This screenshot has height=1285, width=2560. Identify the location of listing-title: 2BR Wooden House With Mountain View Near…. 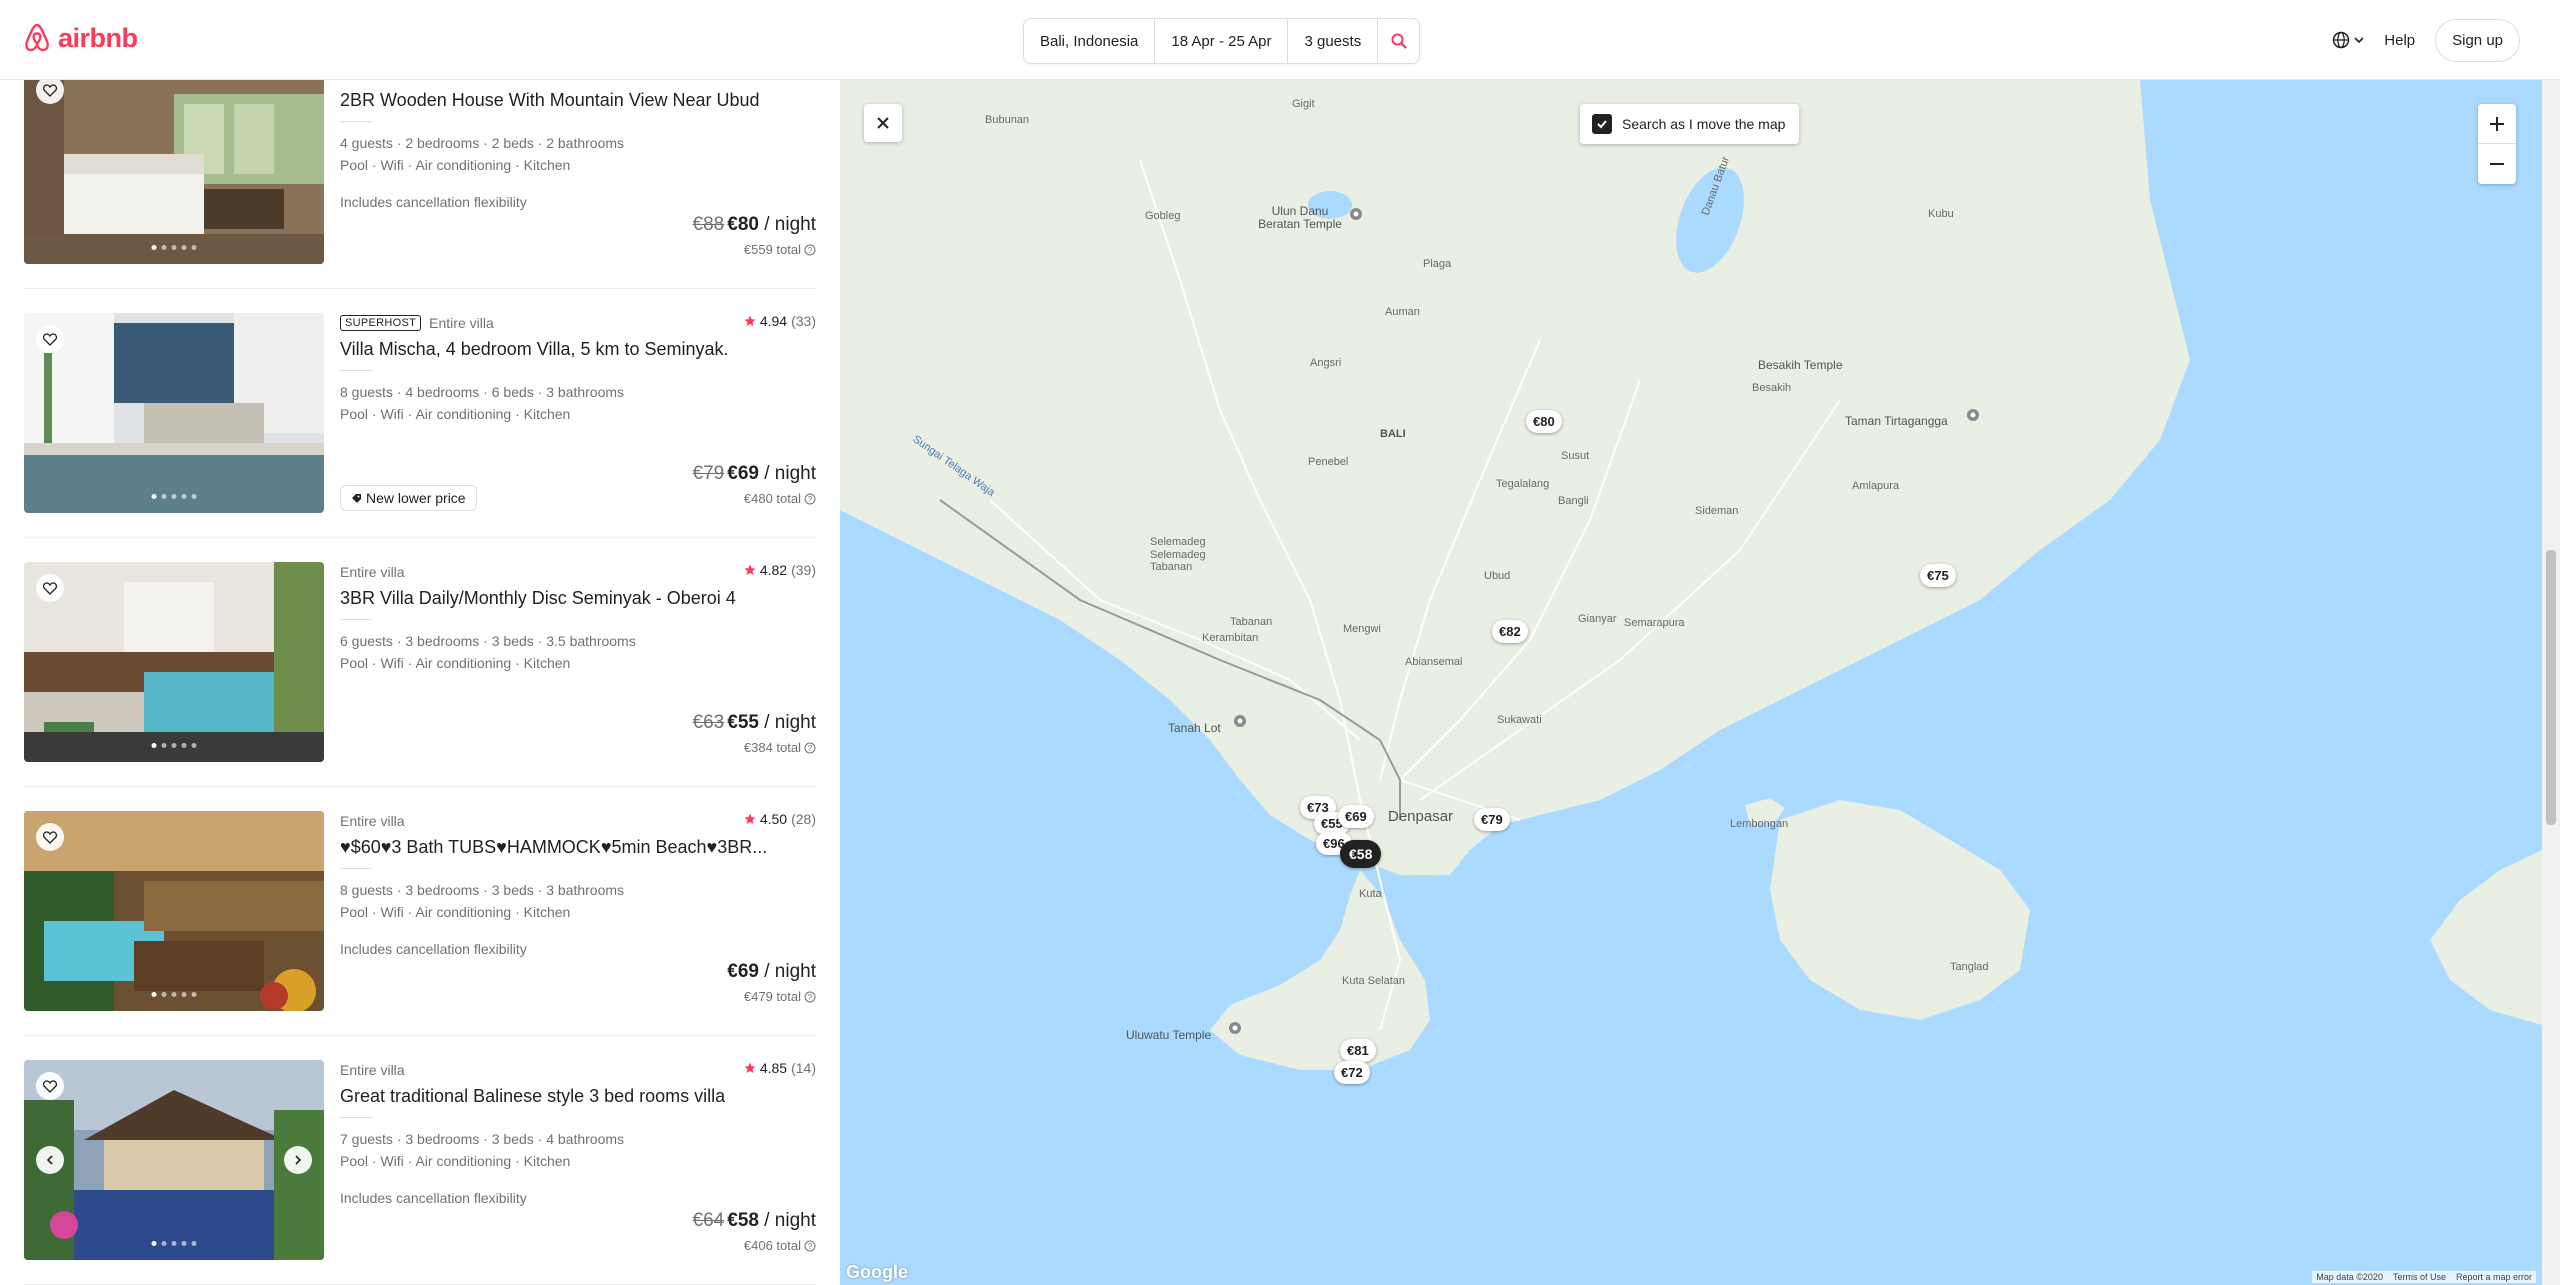
(578, 100).